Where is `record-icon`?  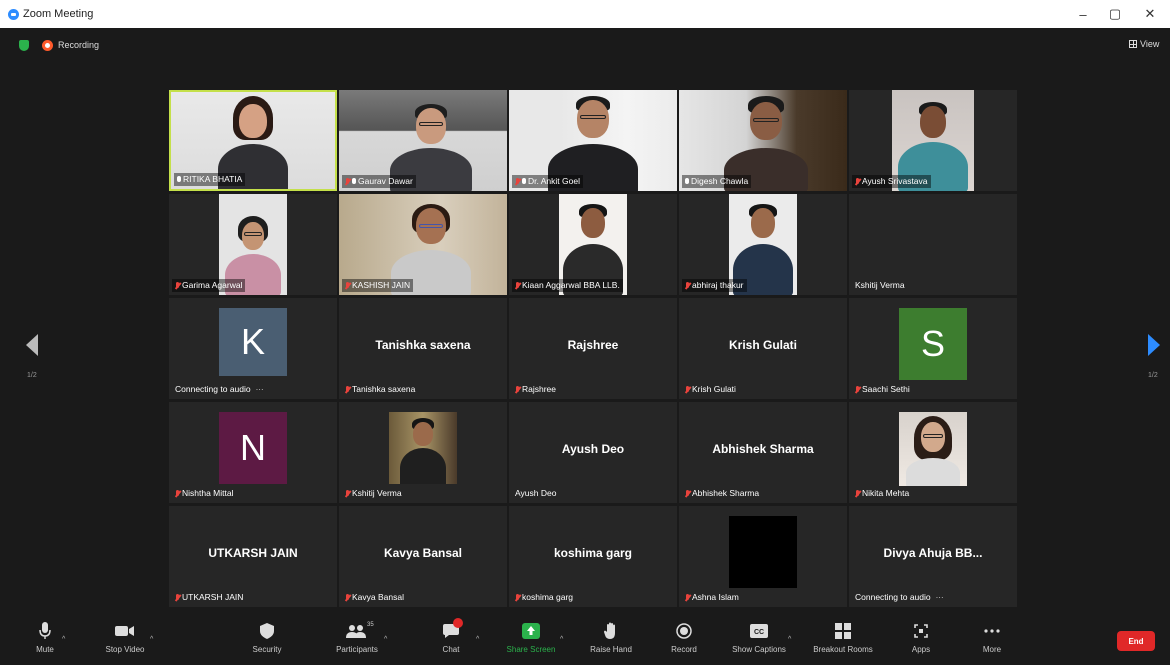
record-icon is located at coordinates (684, 631).